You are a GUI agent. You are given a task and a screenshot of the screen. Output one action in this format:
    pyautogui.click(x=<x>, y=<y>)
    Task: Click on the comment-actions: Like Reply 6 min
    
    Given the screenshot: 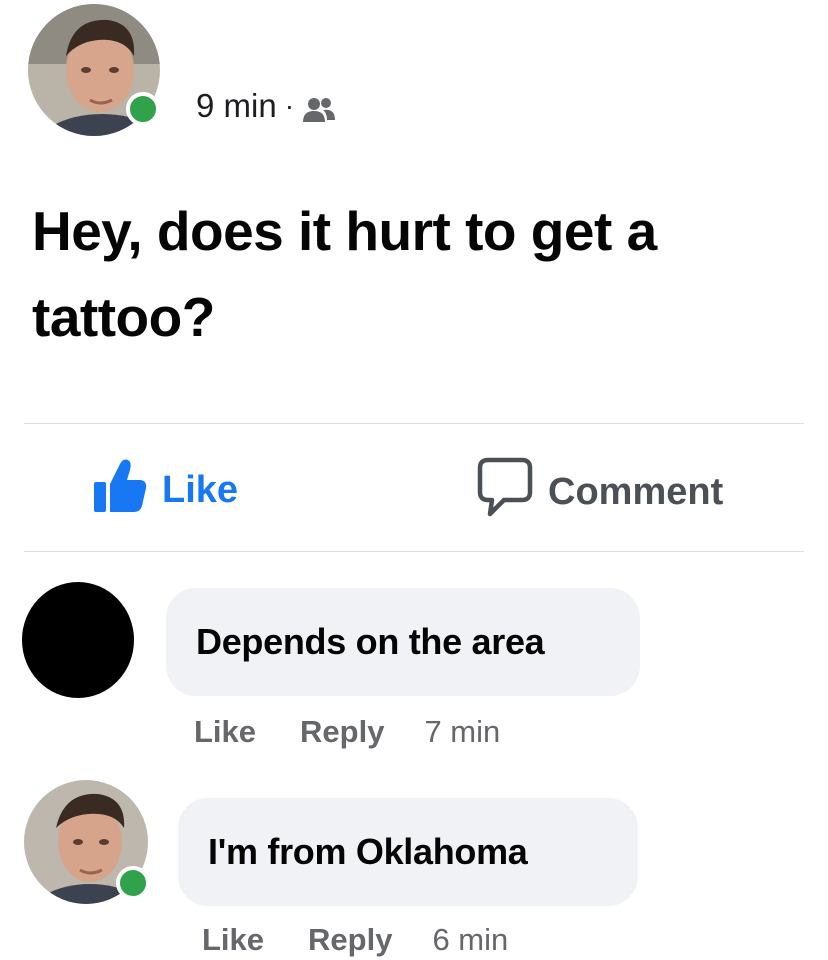 What is the action you would take?
    pyautogui.click(x=355, y=940)
    